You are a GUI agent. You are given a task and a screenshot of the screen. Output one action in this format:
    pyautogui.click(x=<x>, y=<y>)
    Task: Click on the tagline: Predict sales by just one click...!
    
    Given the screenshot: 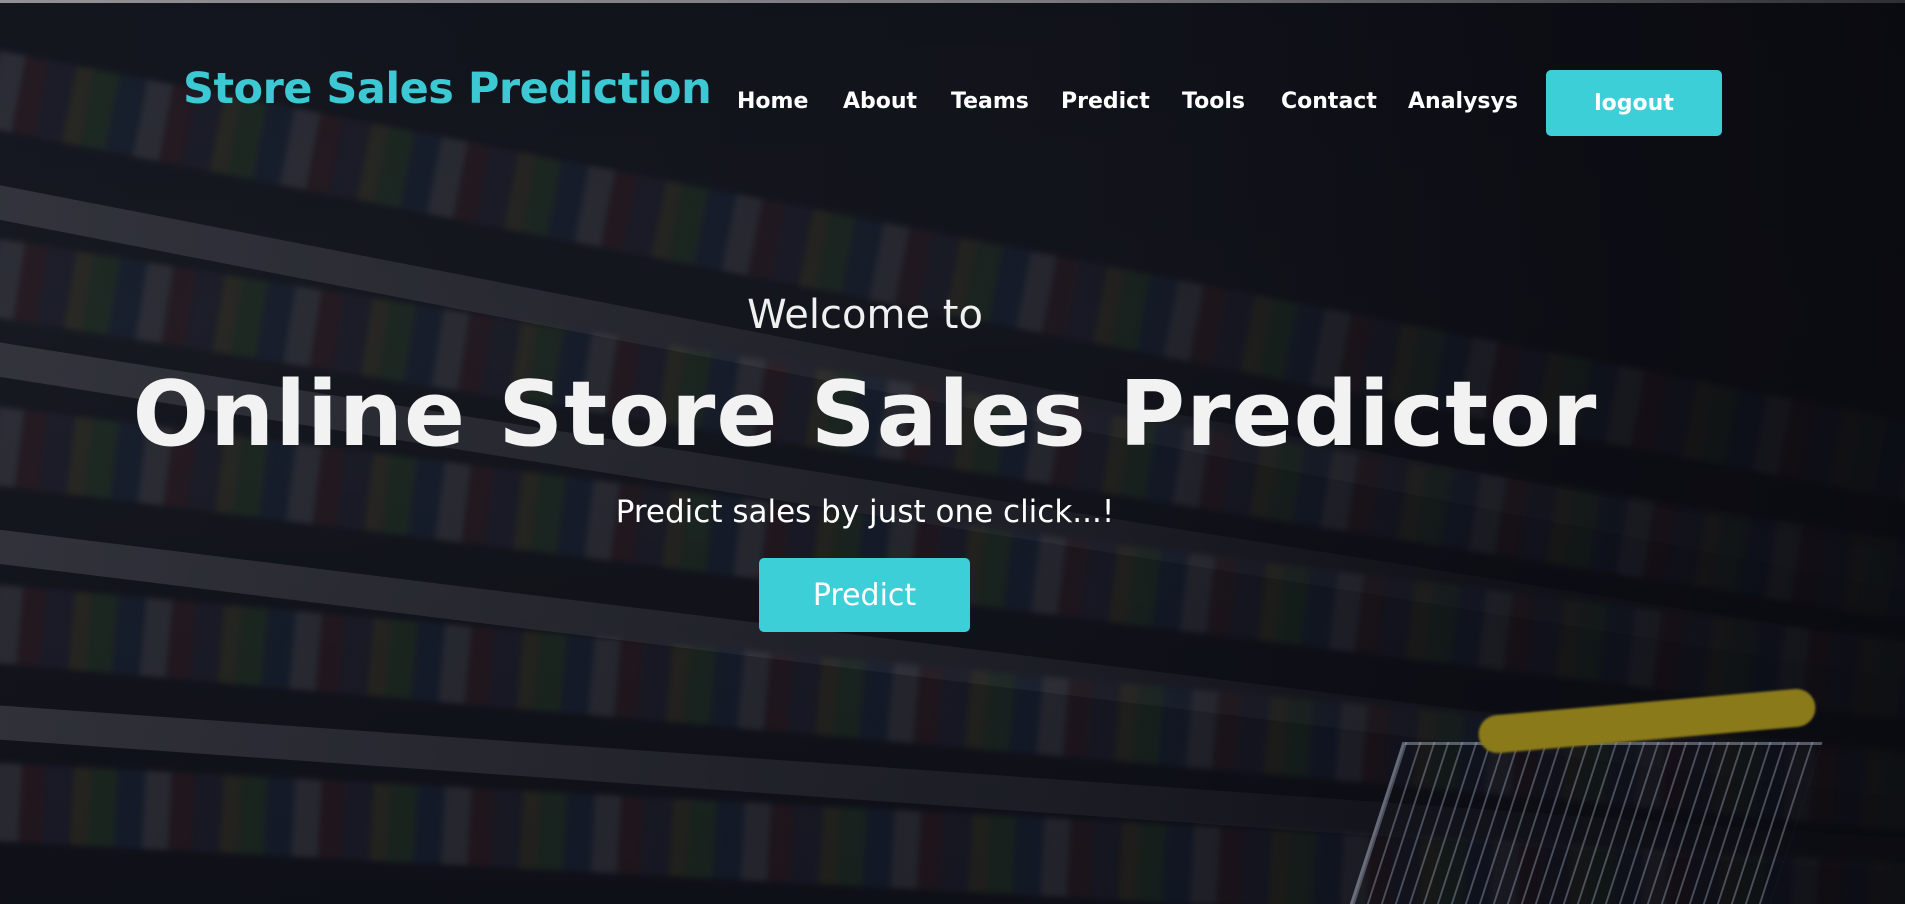 What is the action you would take?
    pyautogui.click(x=865, y=512)
    